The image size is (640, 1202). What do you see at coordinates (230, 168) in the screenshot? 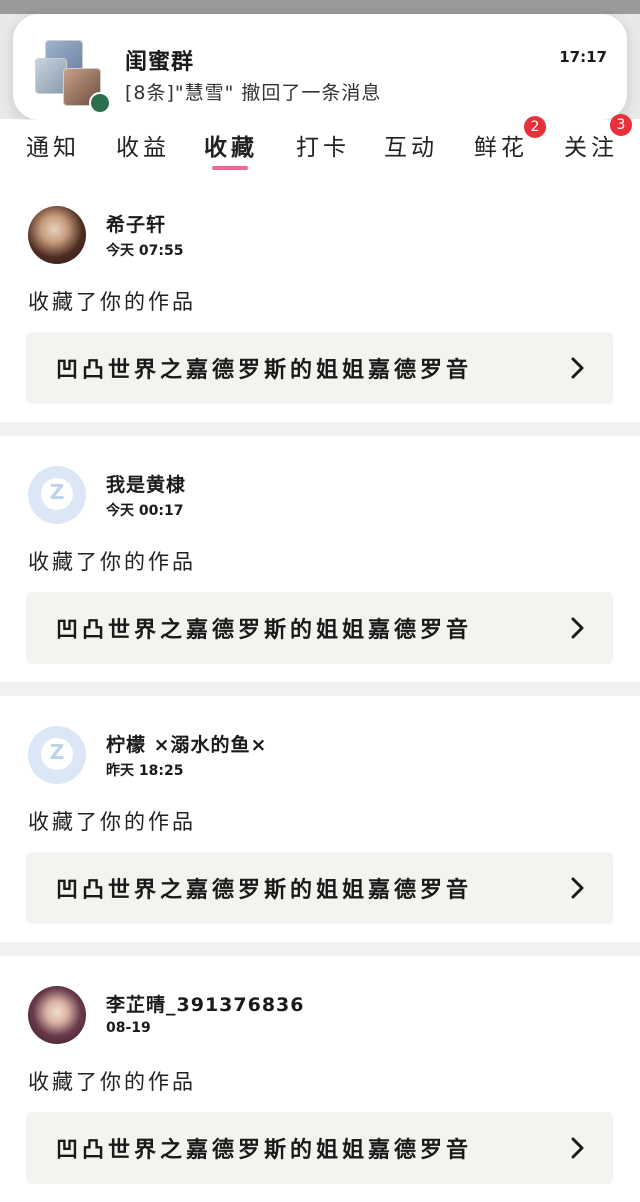
I see `active-tab-indicator` at bounding box center [230, 168].